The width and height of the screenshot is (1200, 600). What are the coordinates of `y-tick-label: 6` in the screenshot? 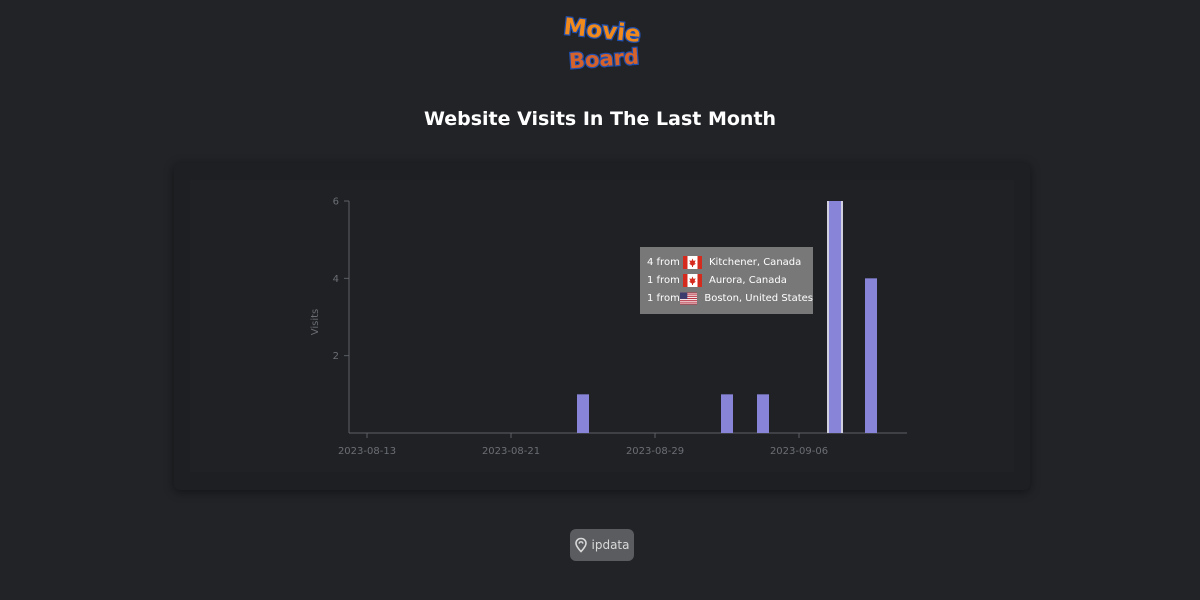 It's located at (336, 202).